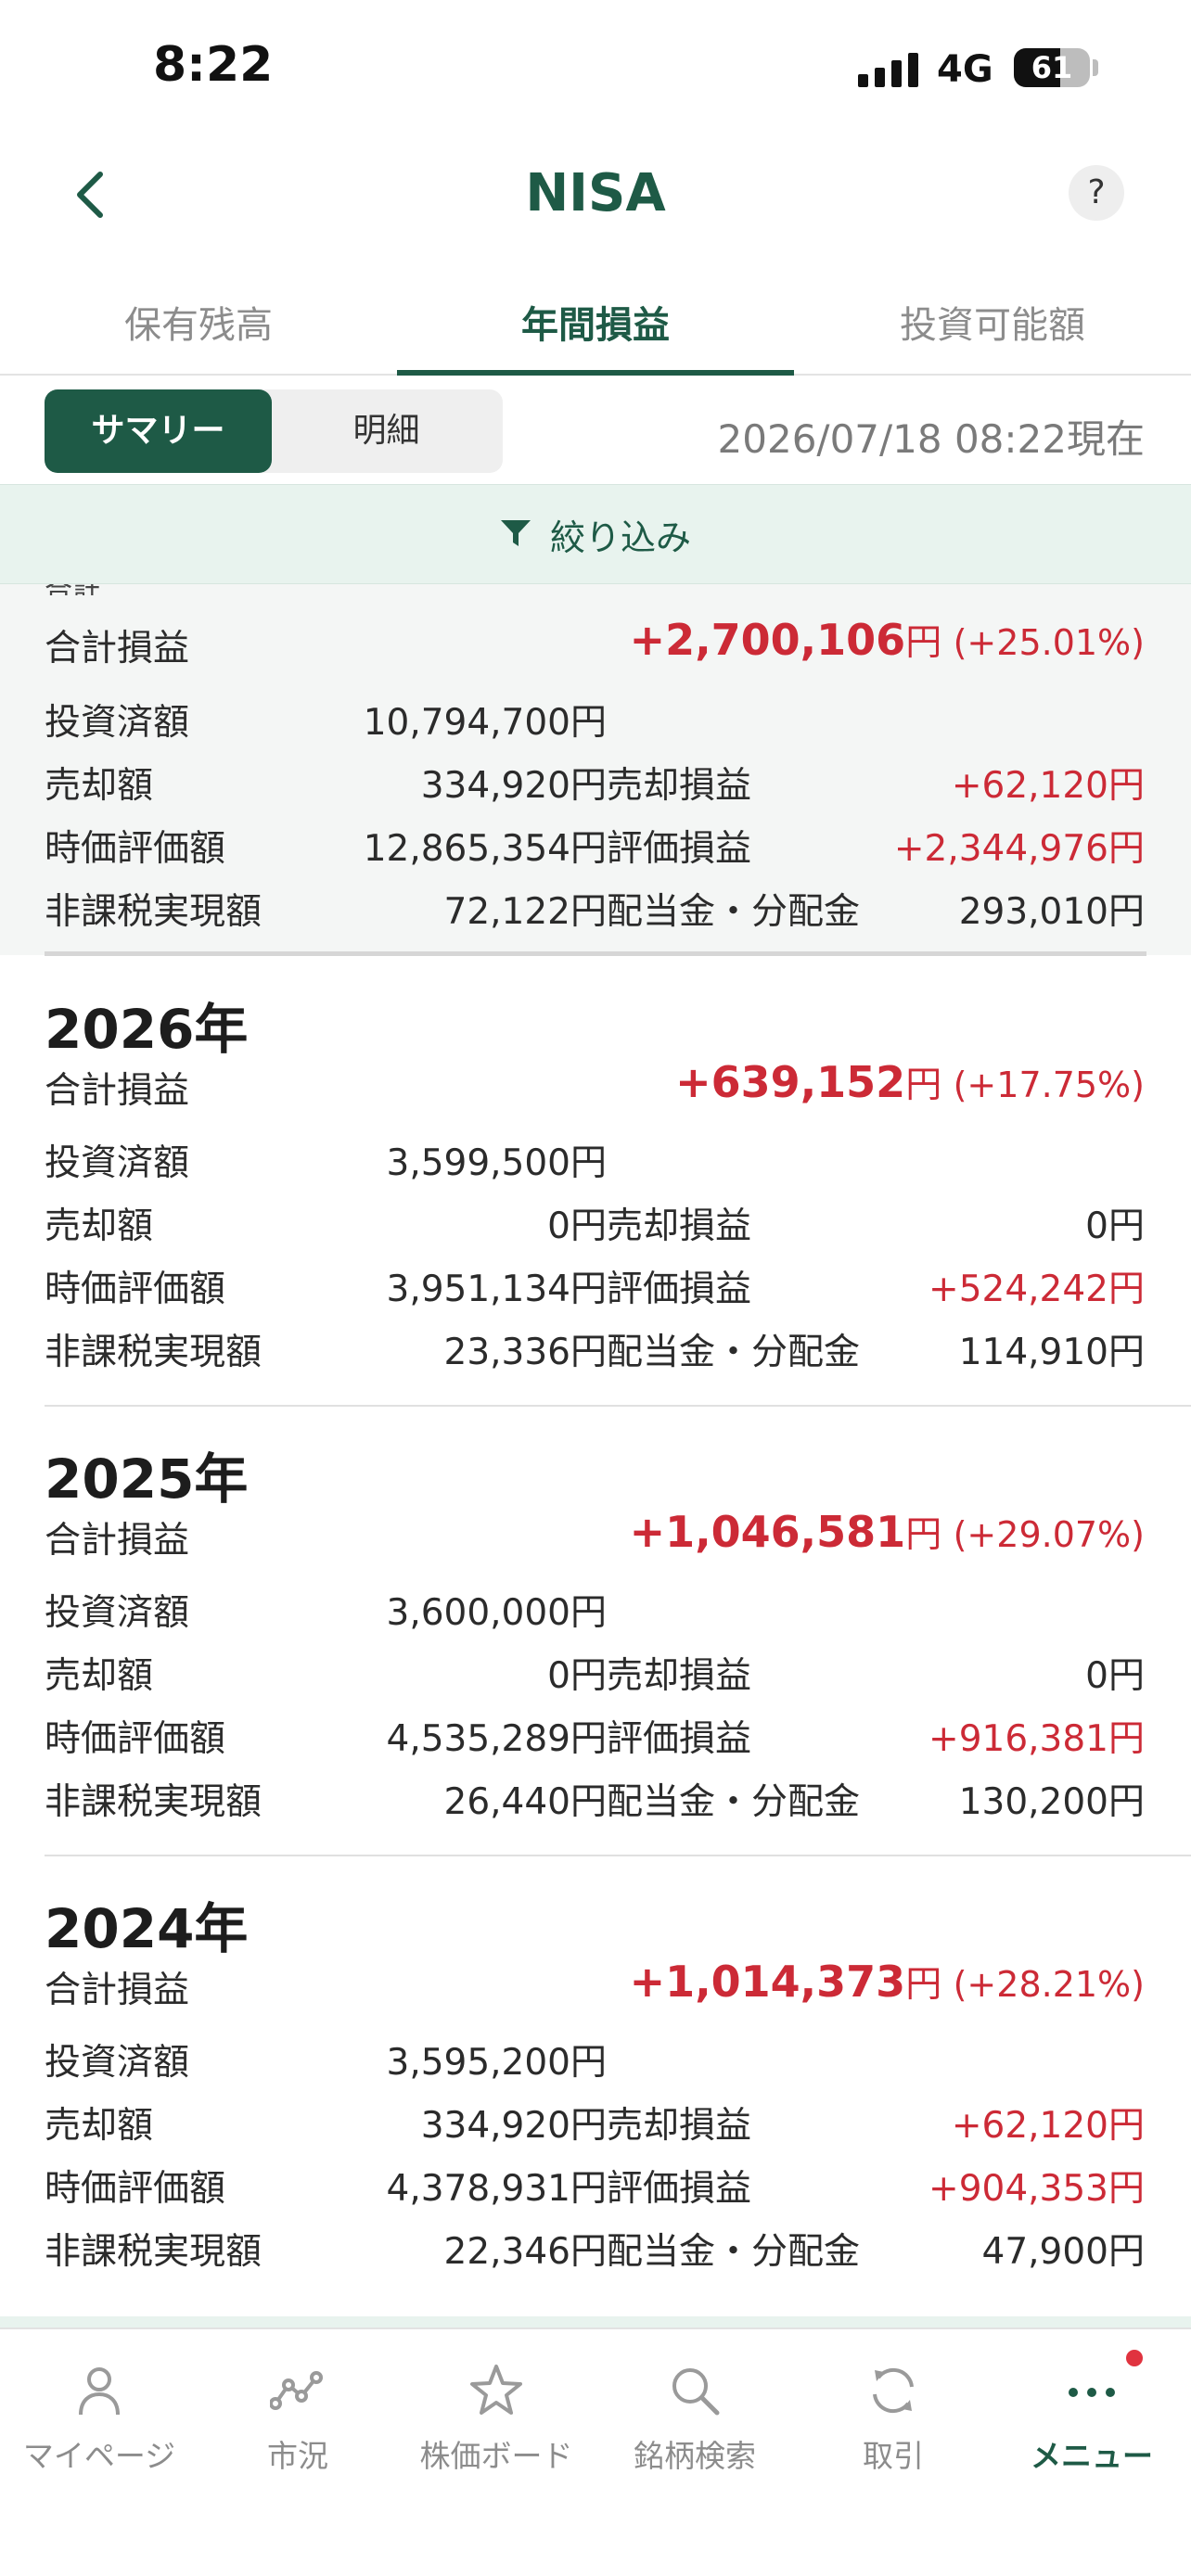 This screenshot has width=1191, height=2576. What do you see at coordinates (213, 65) in the screenshot?
I see `status-time: 8:22` at bounding box center [213, 65].